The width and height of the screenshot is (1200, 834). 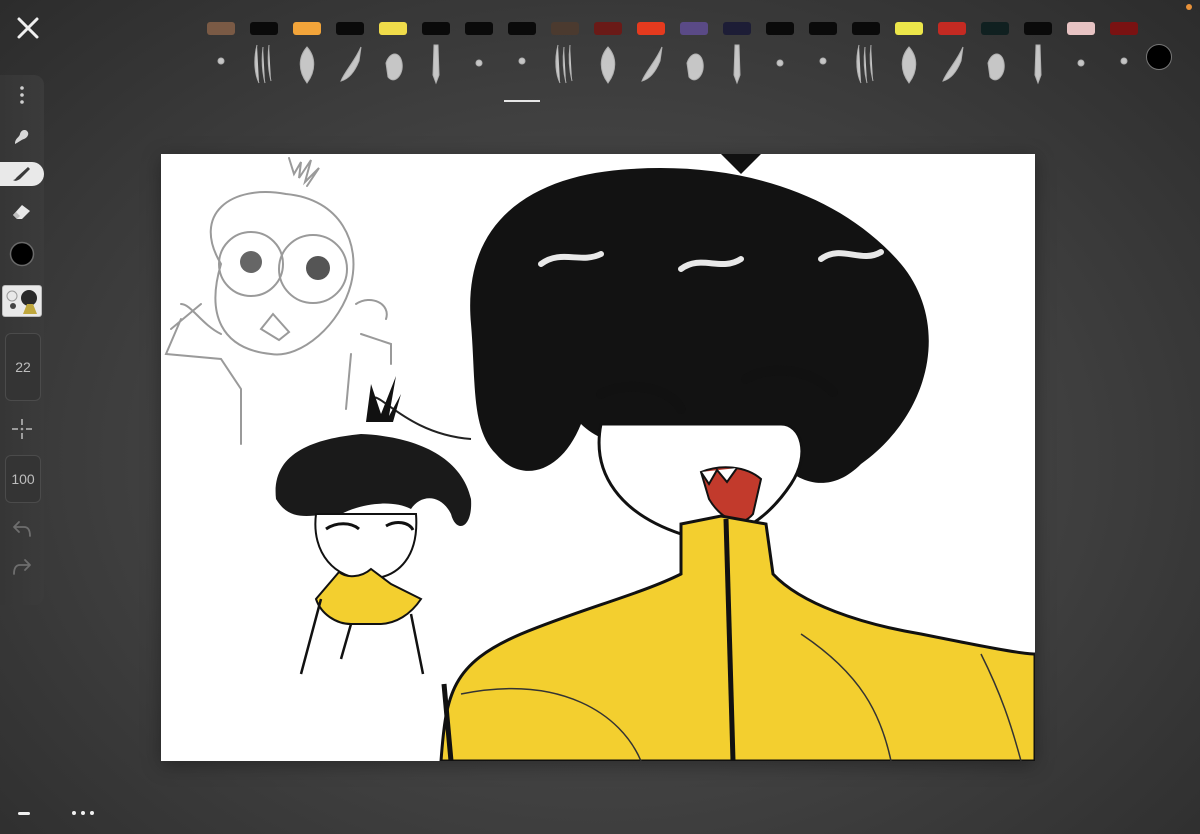 I want to click on brush-soft-dot, so click(x=479, y=55).